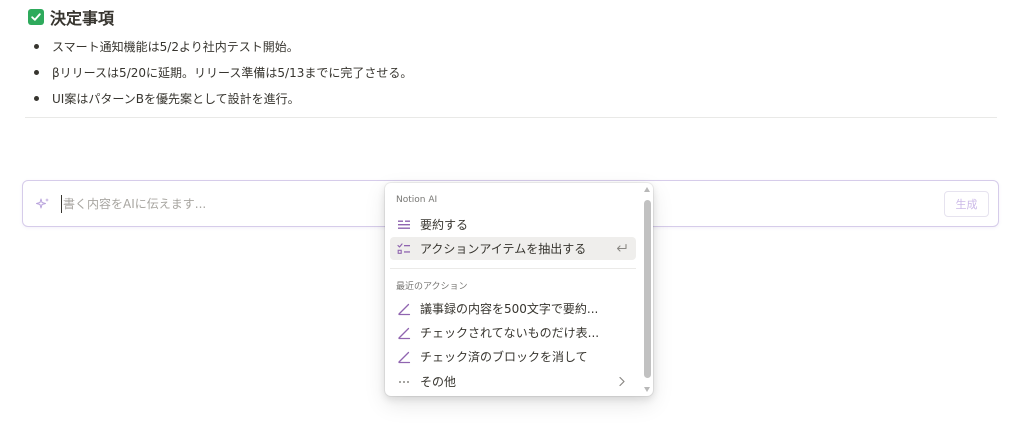 Image resolution: width=1024 pixels, height=427 pixels. What do you see at coordinates (513, 268) in the screenshot?
I see `menu-separator` at bounding box center [513, 268].